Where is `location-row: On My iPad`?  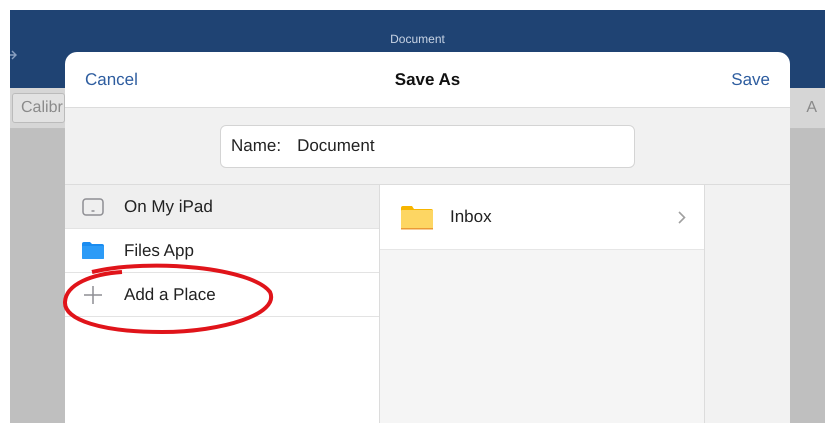 location-row: On My iPad is located at coordinates (222, 207).